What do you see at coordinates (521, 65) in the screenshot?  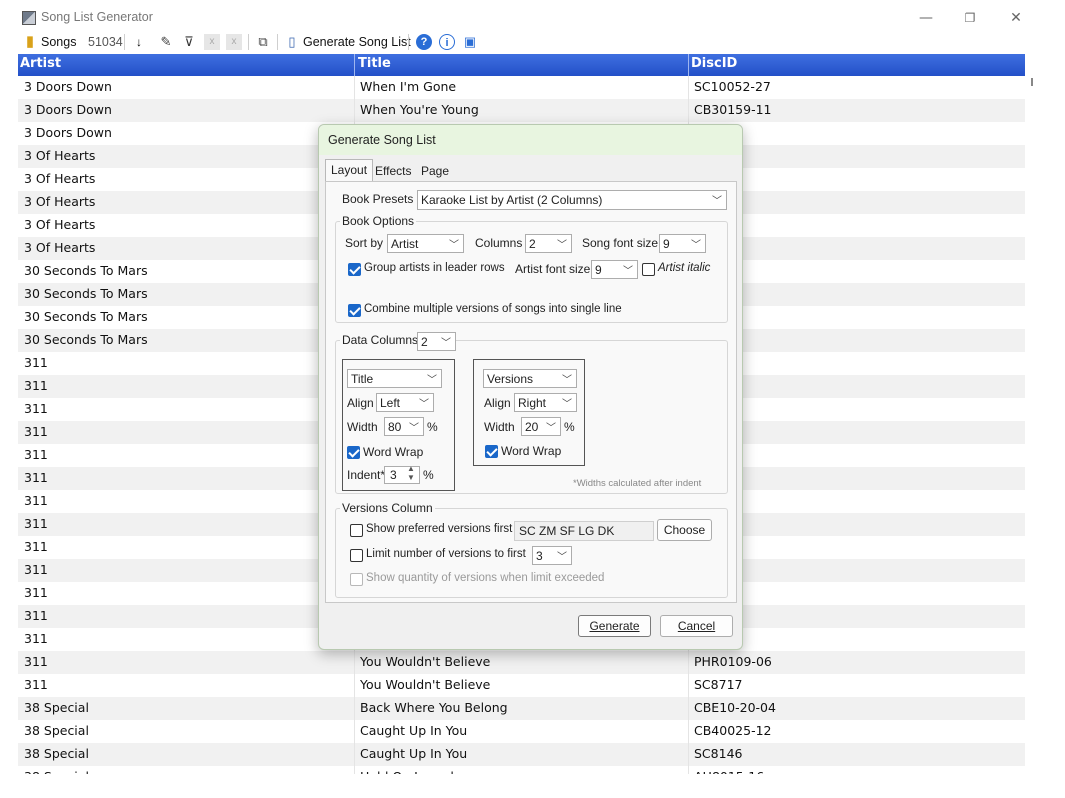 I see `grid-header: Artist Title DiscID` at bounding box center [521, 65].